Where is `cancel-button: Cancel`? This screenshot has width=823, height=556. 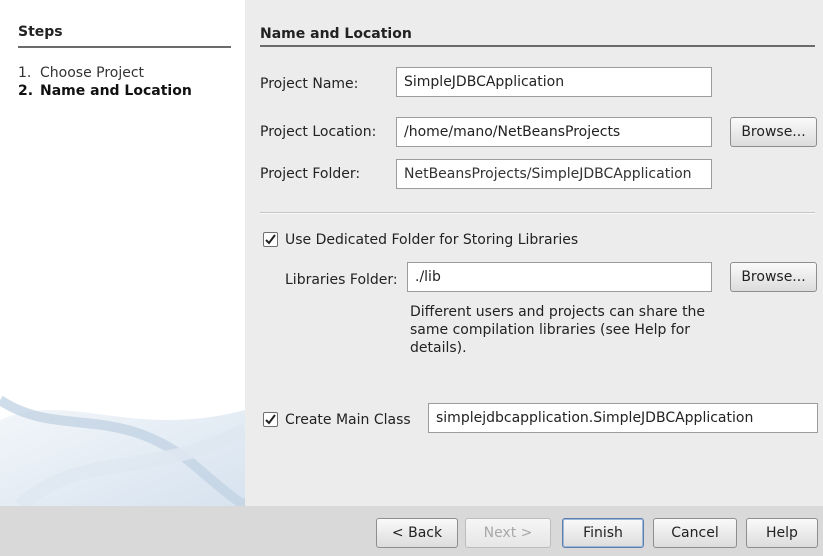 cancel-button: Cancel is located at coordinates (695, 533).